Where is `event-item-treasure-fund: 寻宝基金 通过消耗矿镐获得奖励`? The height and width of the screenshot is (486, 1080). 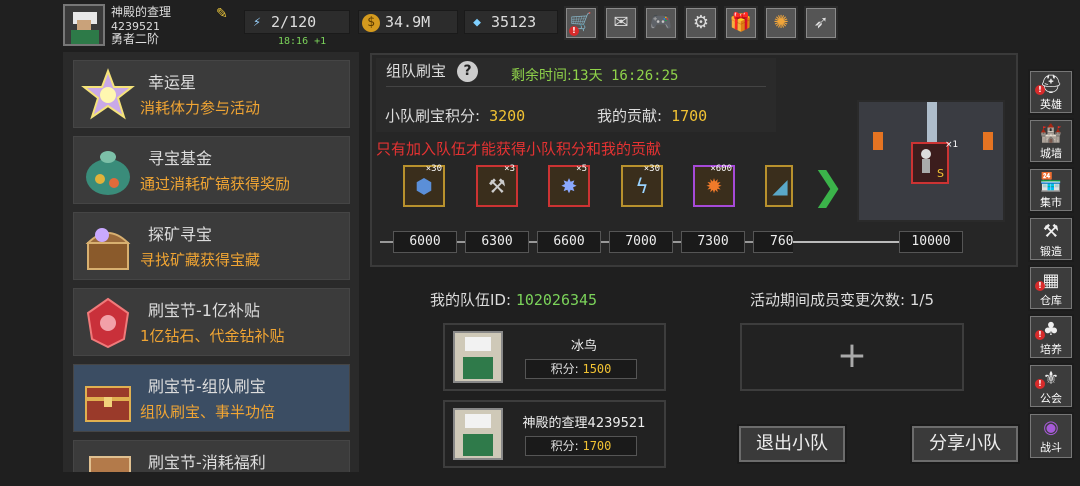 event-item-treasure-fund: 寻宝基金 通过消耗矿镐获得奖励 is located at coordinates (211, 170).